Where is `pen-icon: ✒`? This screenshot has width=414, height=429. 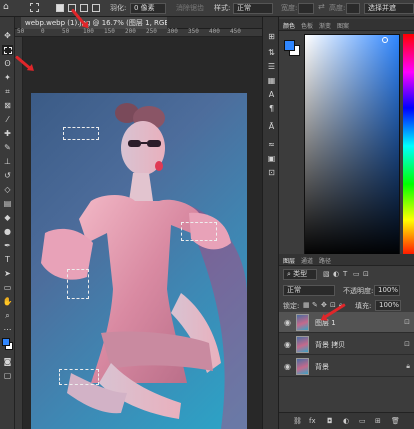 pen-icon: ✒ is located at coordinates (7, 246).